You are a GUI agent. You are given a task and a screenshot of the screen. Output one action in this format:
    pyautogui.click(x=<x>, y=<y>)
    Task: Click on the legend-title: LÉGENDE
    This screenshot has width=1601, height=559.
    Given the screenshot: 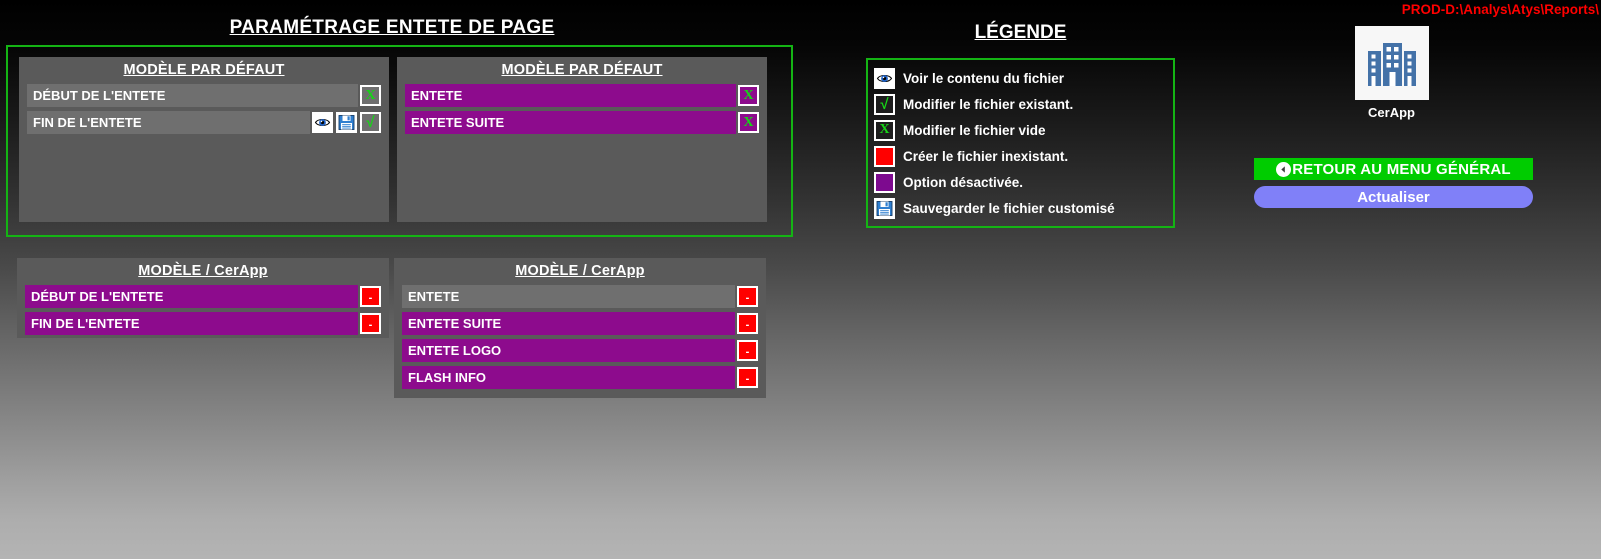 What is the action you would take?
    pyautogui.click(x=1020, y=32)
    